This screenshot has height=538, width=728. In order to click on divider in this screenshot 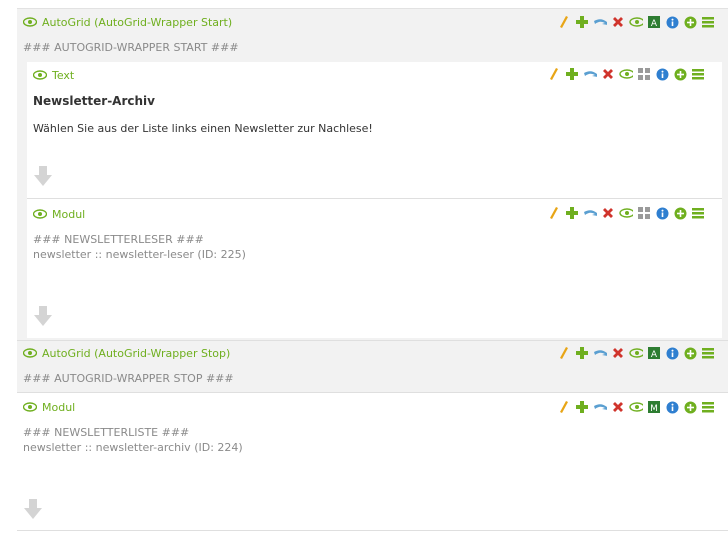, I will do `click(372, 530)`.